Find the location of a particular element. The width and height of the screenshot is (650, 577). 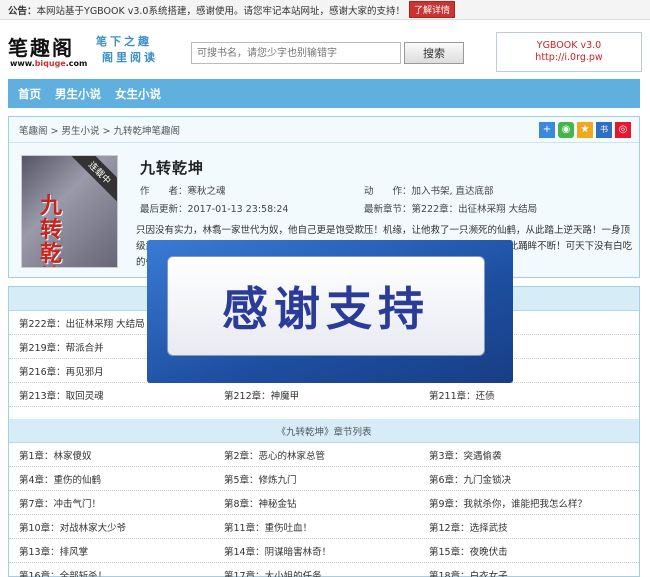

promo-line-2: http://i.0rg.pw is located at coordinates (569, 57).